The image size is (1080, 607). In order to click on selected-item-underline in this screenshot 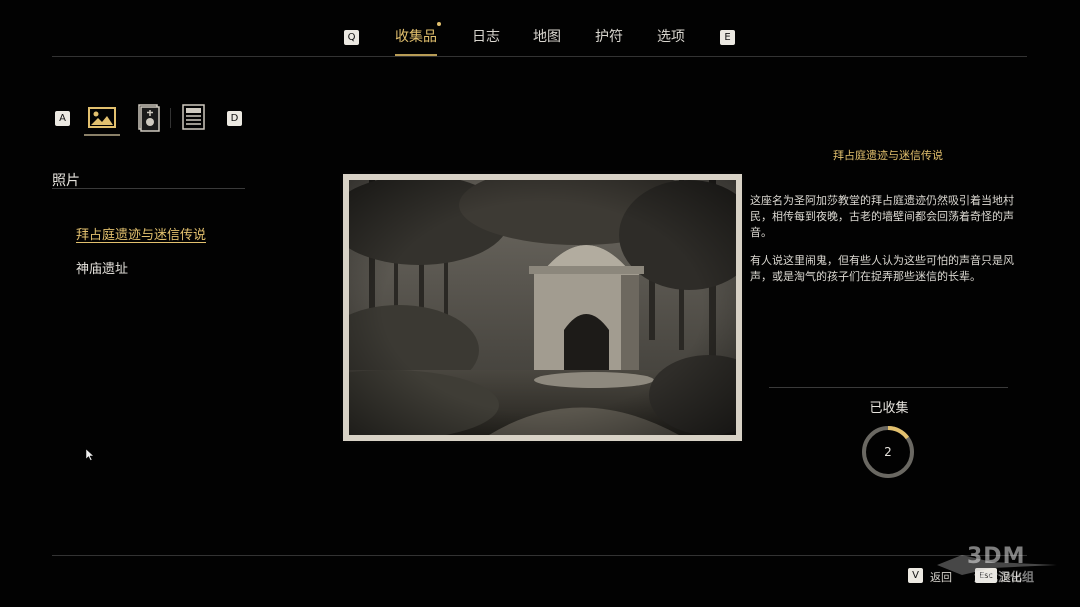, I will do `click(141, 242)`.